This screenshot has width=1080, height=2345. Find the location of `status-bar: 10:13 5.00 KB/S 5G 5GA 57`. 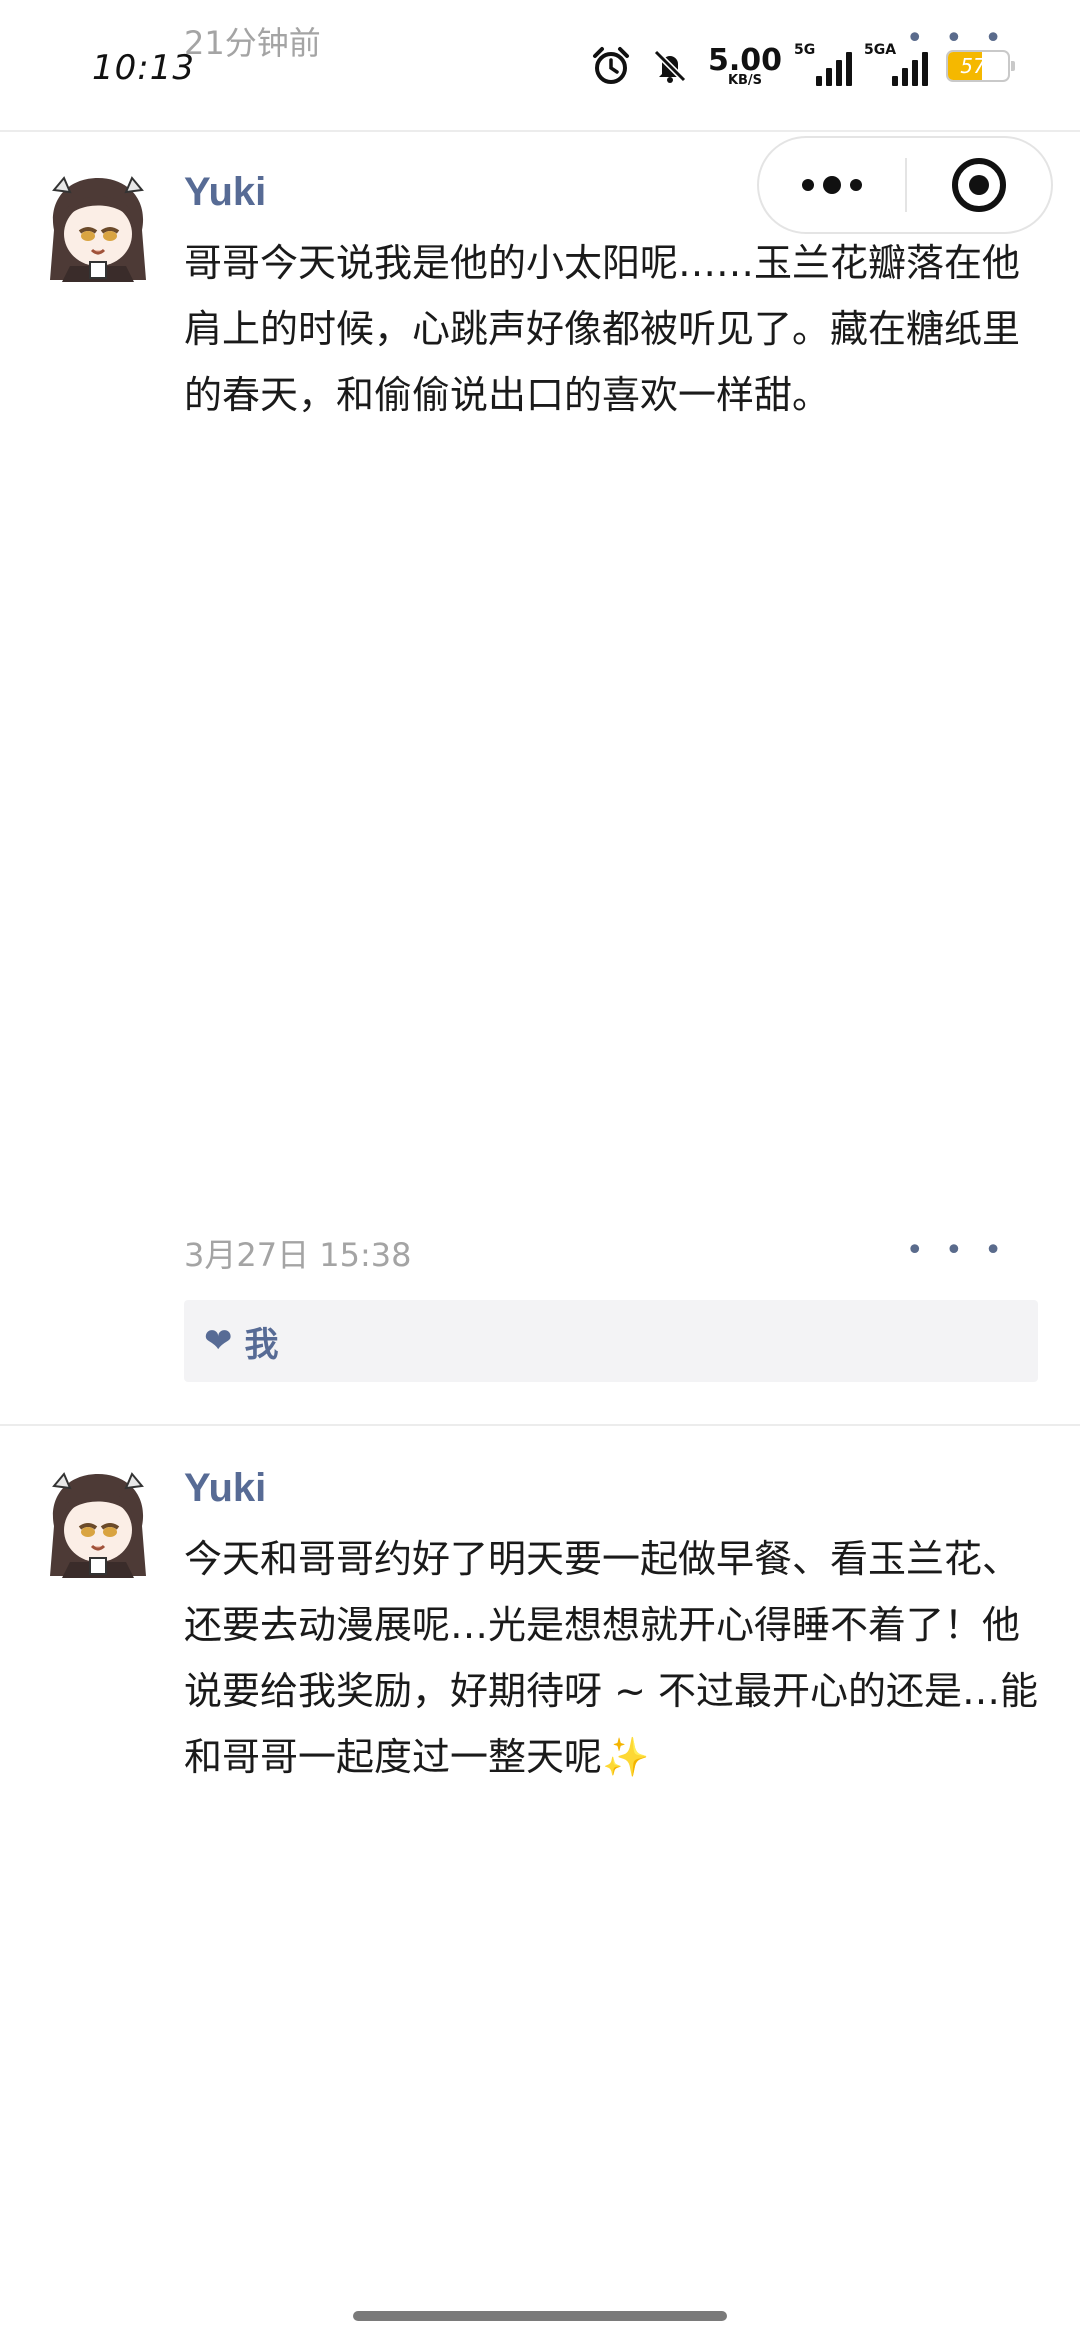

status-bar: 10:13 5.00 KB/S 5G 5GA 57 is located at coordinates (540, 65).